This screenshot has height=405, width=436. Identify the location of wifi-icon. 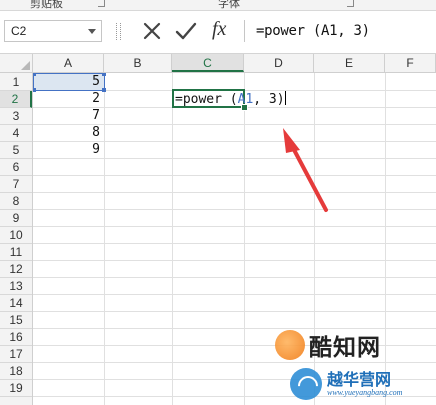
(308, 386).